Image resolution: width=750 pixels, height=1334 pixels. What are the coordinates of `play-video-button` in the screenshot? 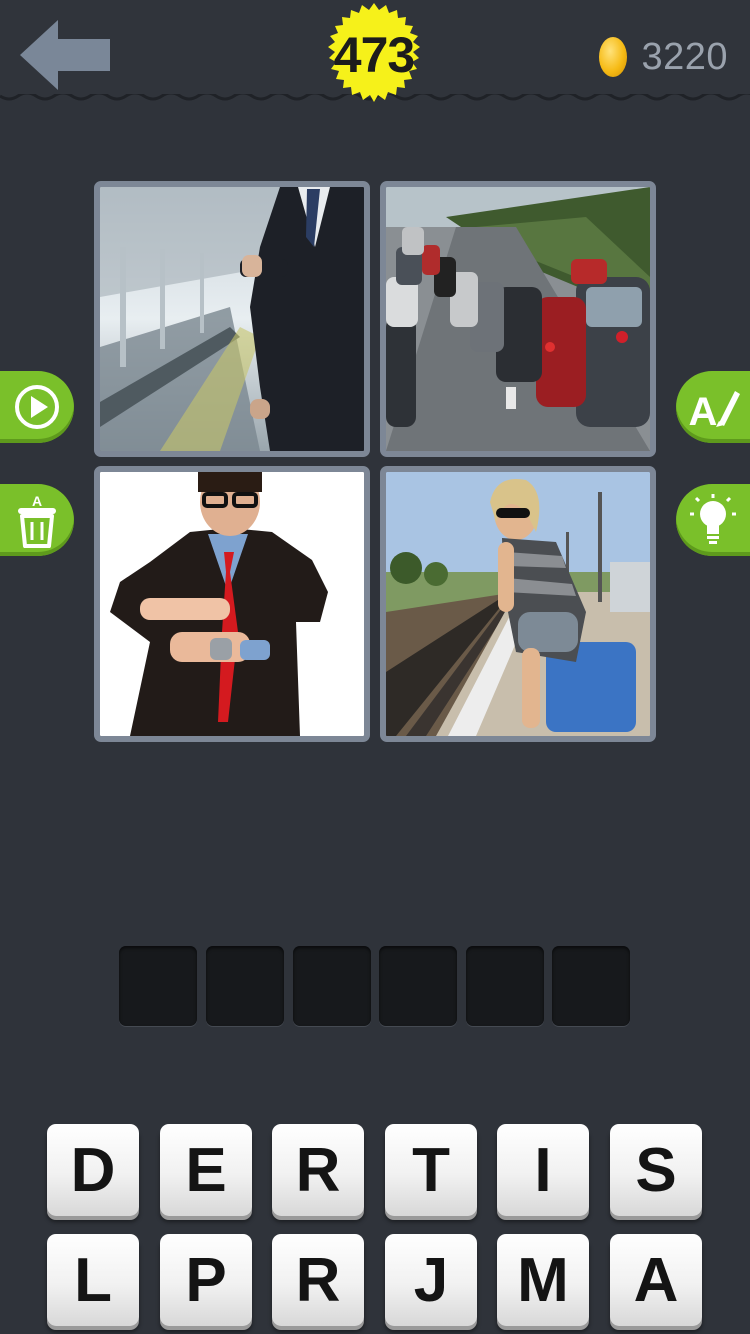 It's located at (37, 407).